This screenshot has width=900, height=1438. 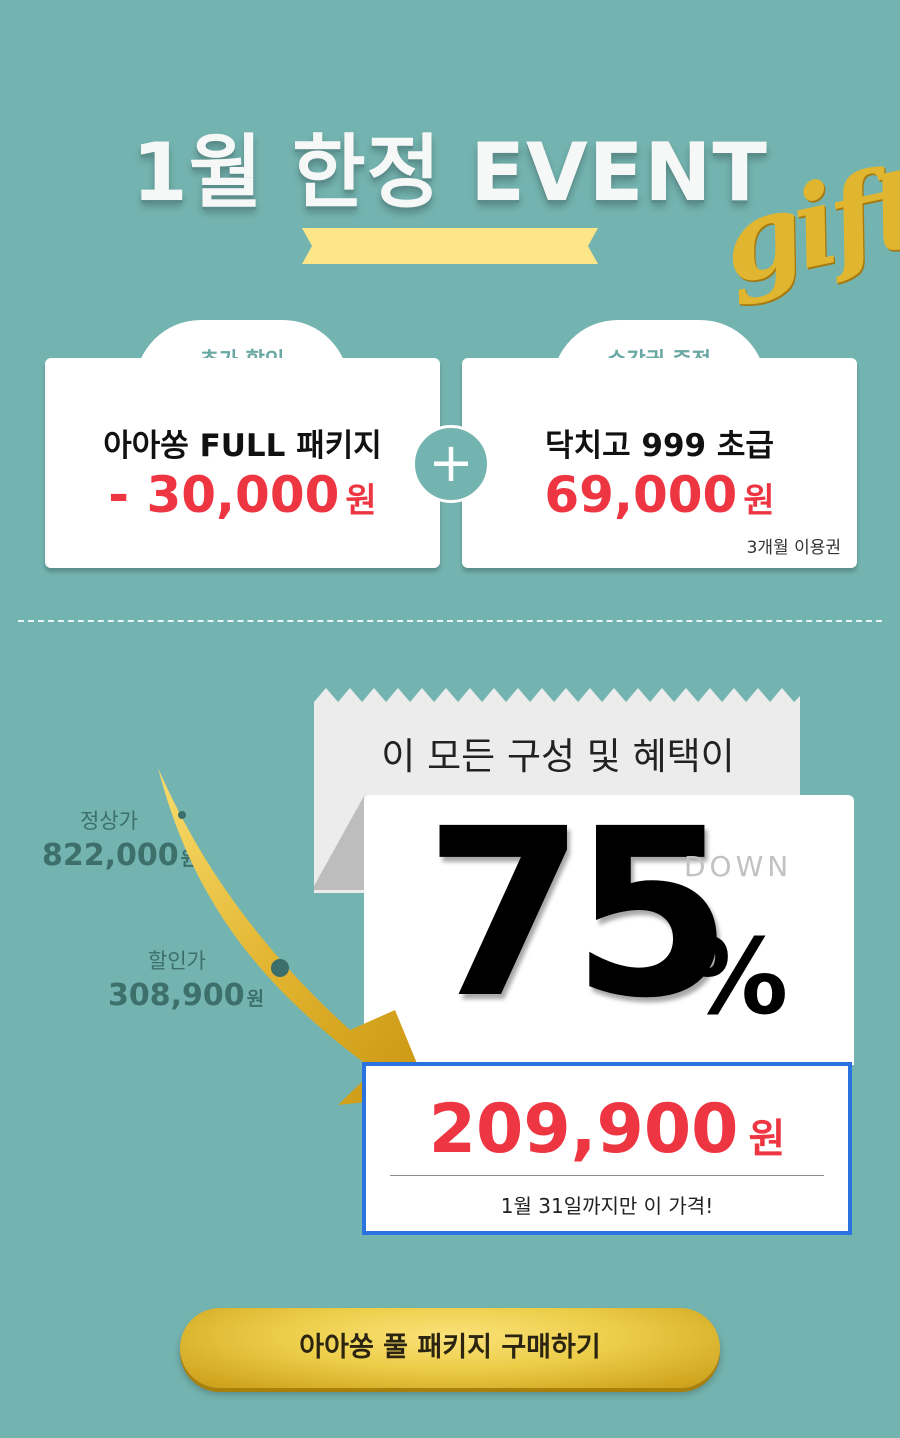 What do you see at coordinates (607, 1206) in the screenshot?
I see `deadline-text: 1월 31일까지만 이 가격!` at bounding box center [607, 1206].